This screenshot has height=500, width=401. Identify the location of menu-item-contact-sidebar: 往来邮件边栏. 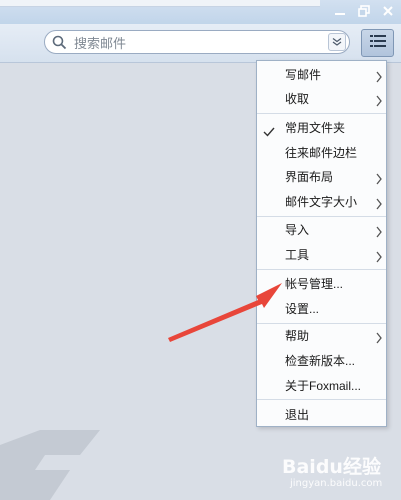
(321, 153).